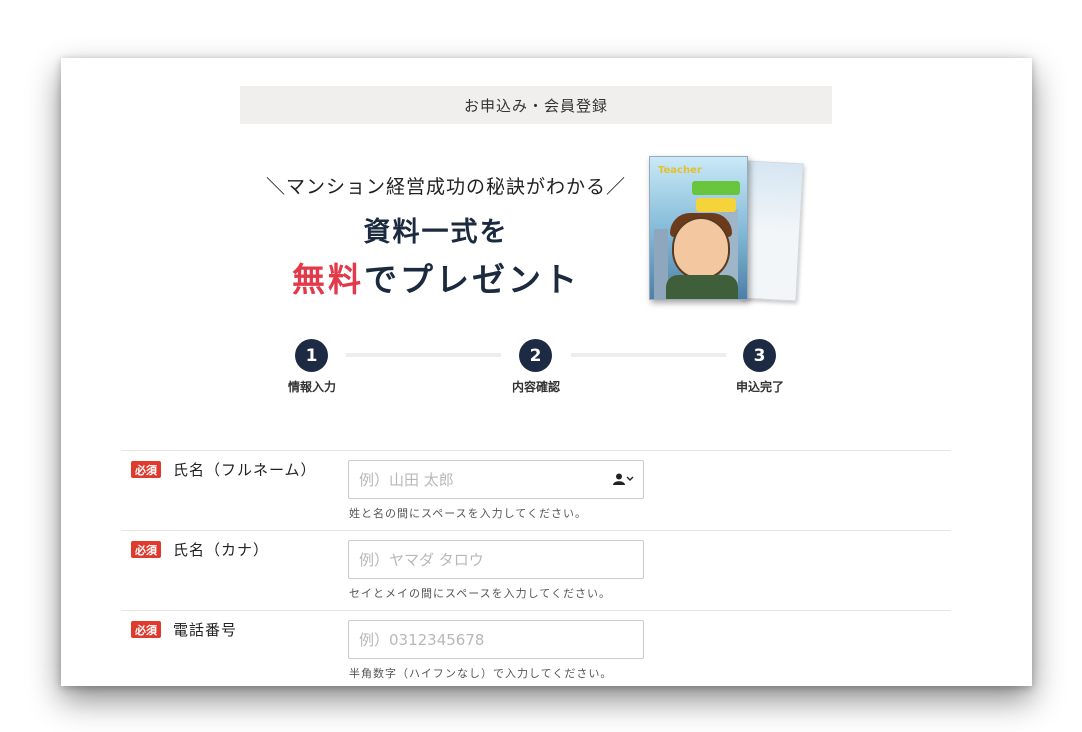  Describe the element at coordinates (481, 673) in the screenshot. I see `phone-hint: 半角数字（ハイフンなし）で入力してください。` at that location.